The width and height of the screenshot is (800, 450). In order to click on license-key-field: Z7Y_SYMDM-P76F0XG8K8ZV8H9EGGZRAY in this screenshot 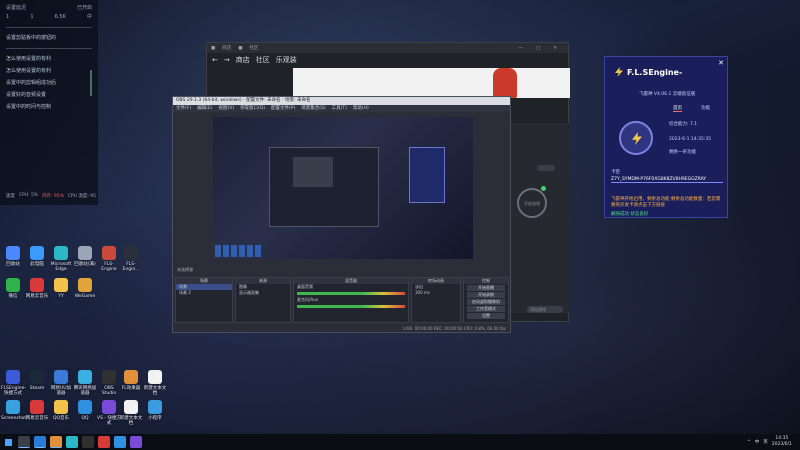, I will do `click(667, 180)`.